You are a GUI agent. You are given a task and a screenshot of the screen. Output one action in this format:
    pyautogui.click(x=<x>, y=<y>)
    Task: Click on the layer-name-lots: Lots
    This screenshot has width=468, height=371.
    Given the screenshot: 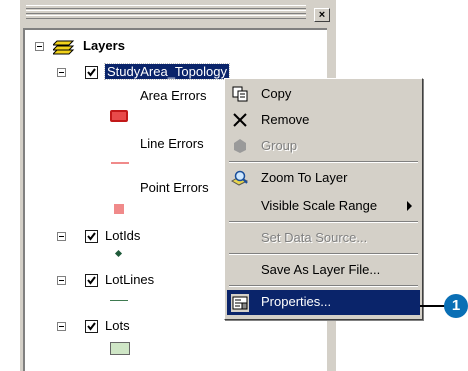 What is the action you would take?
    pyautogui.click(x=117, y=325)
    